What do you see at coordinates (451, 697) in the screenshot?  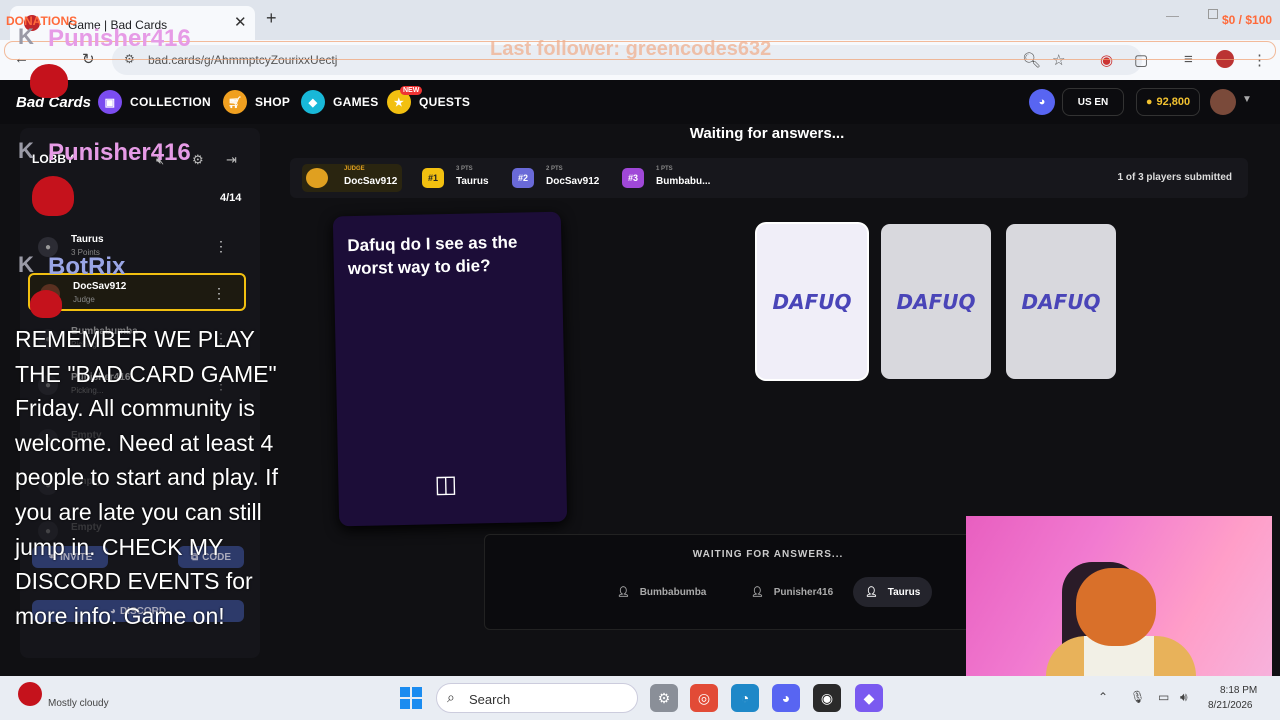 I see `search-icon: ⌕` at bounding box center [451, 697].